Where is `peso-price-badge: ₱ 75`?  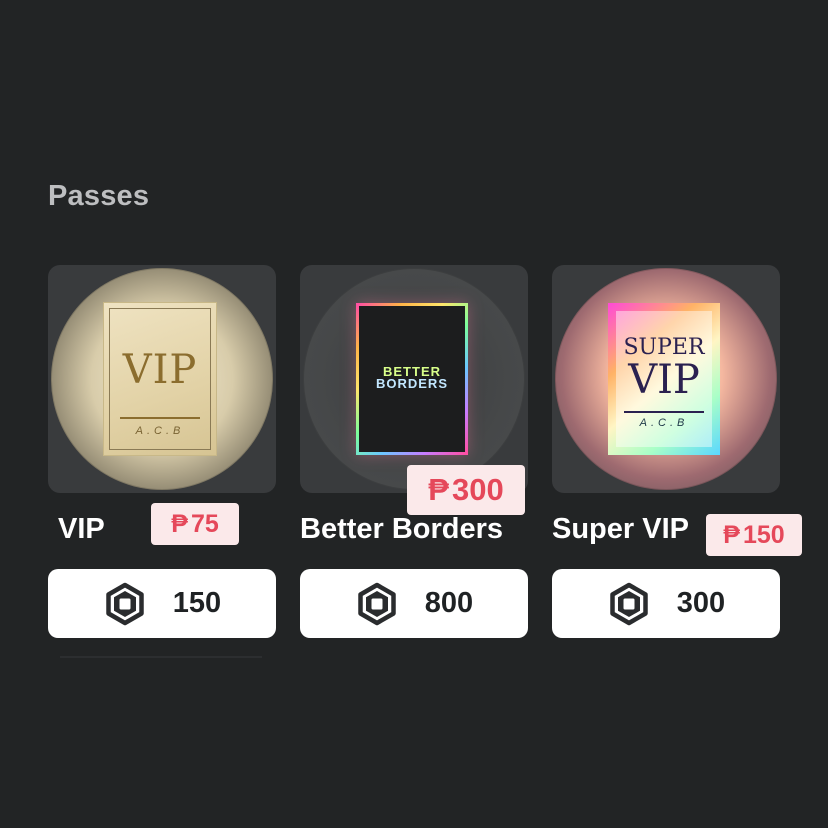
peso-price-badge: ₱ 75 is located at coordinates (195, 524).